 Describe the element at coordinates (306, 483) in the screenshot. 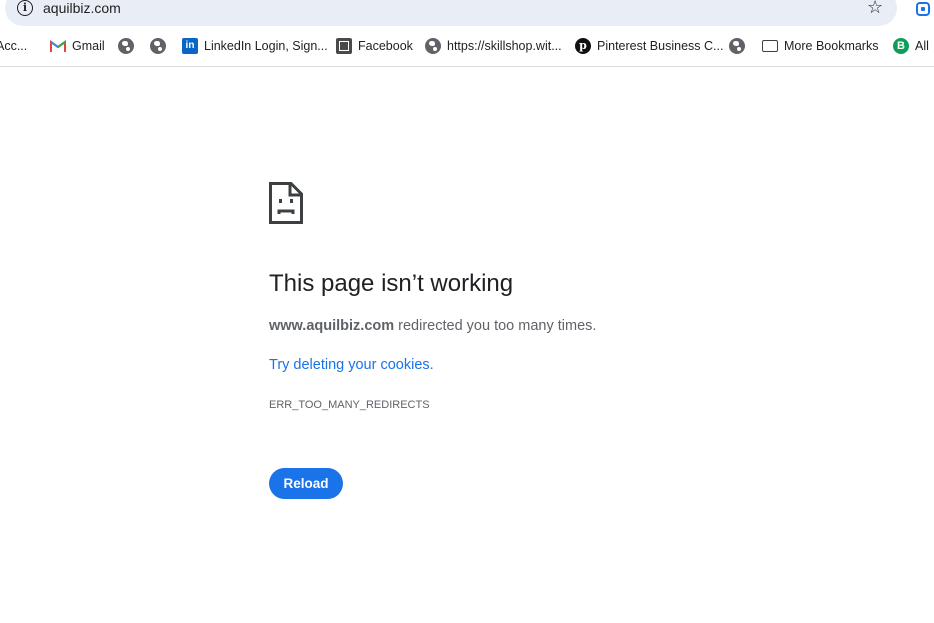

I see `reload-button: Reload` at that location.